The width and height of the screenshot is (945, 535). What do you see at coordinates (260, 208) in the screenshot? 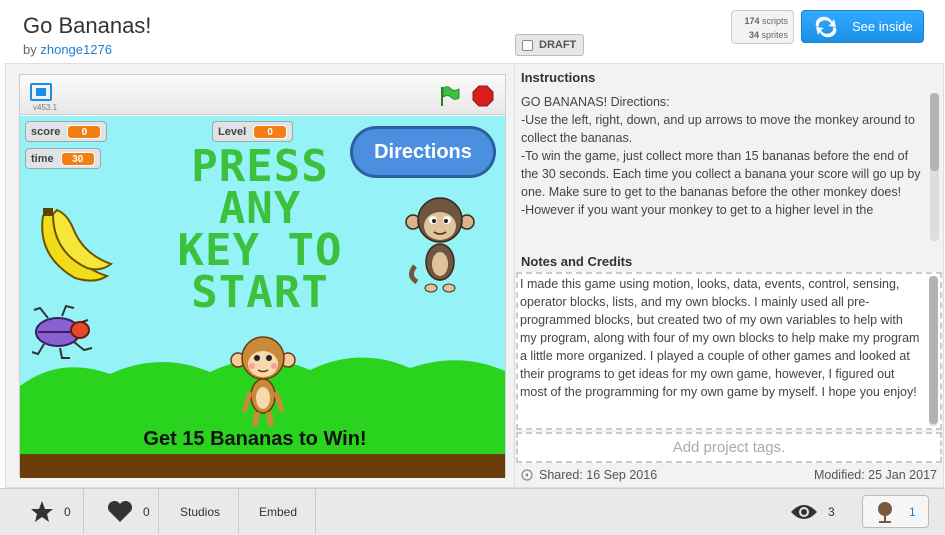
I see `press-line-2: ANY` at bounding box center [260, 208].